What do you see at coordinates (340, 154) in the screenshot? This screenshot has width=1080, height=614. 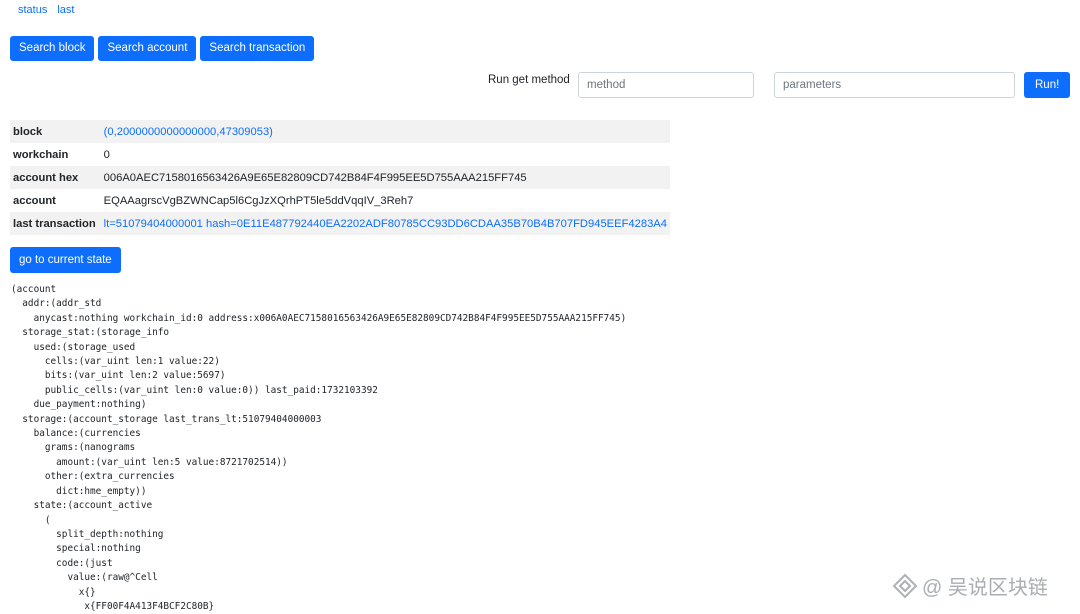 I see `table-row: workchain 0` at bounding box center [340, 154].